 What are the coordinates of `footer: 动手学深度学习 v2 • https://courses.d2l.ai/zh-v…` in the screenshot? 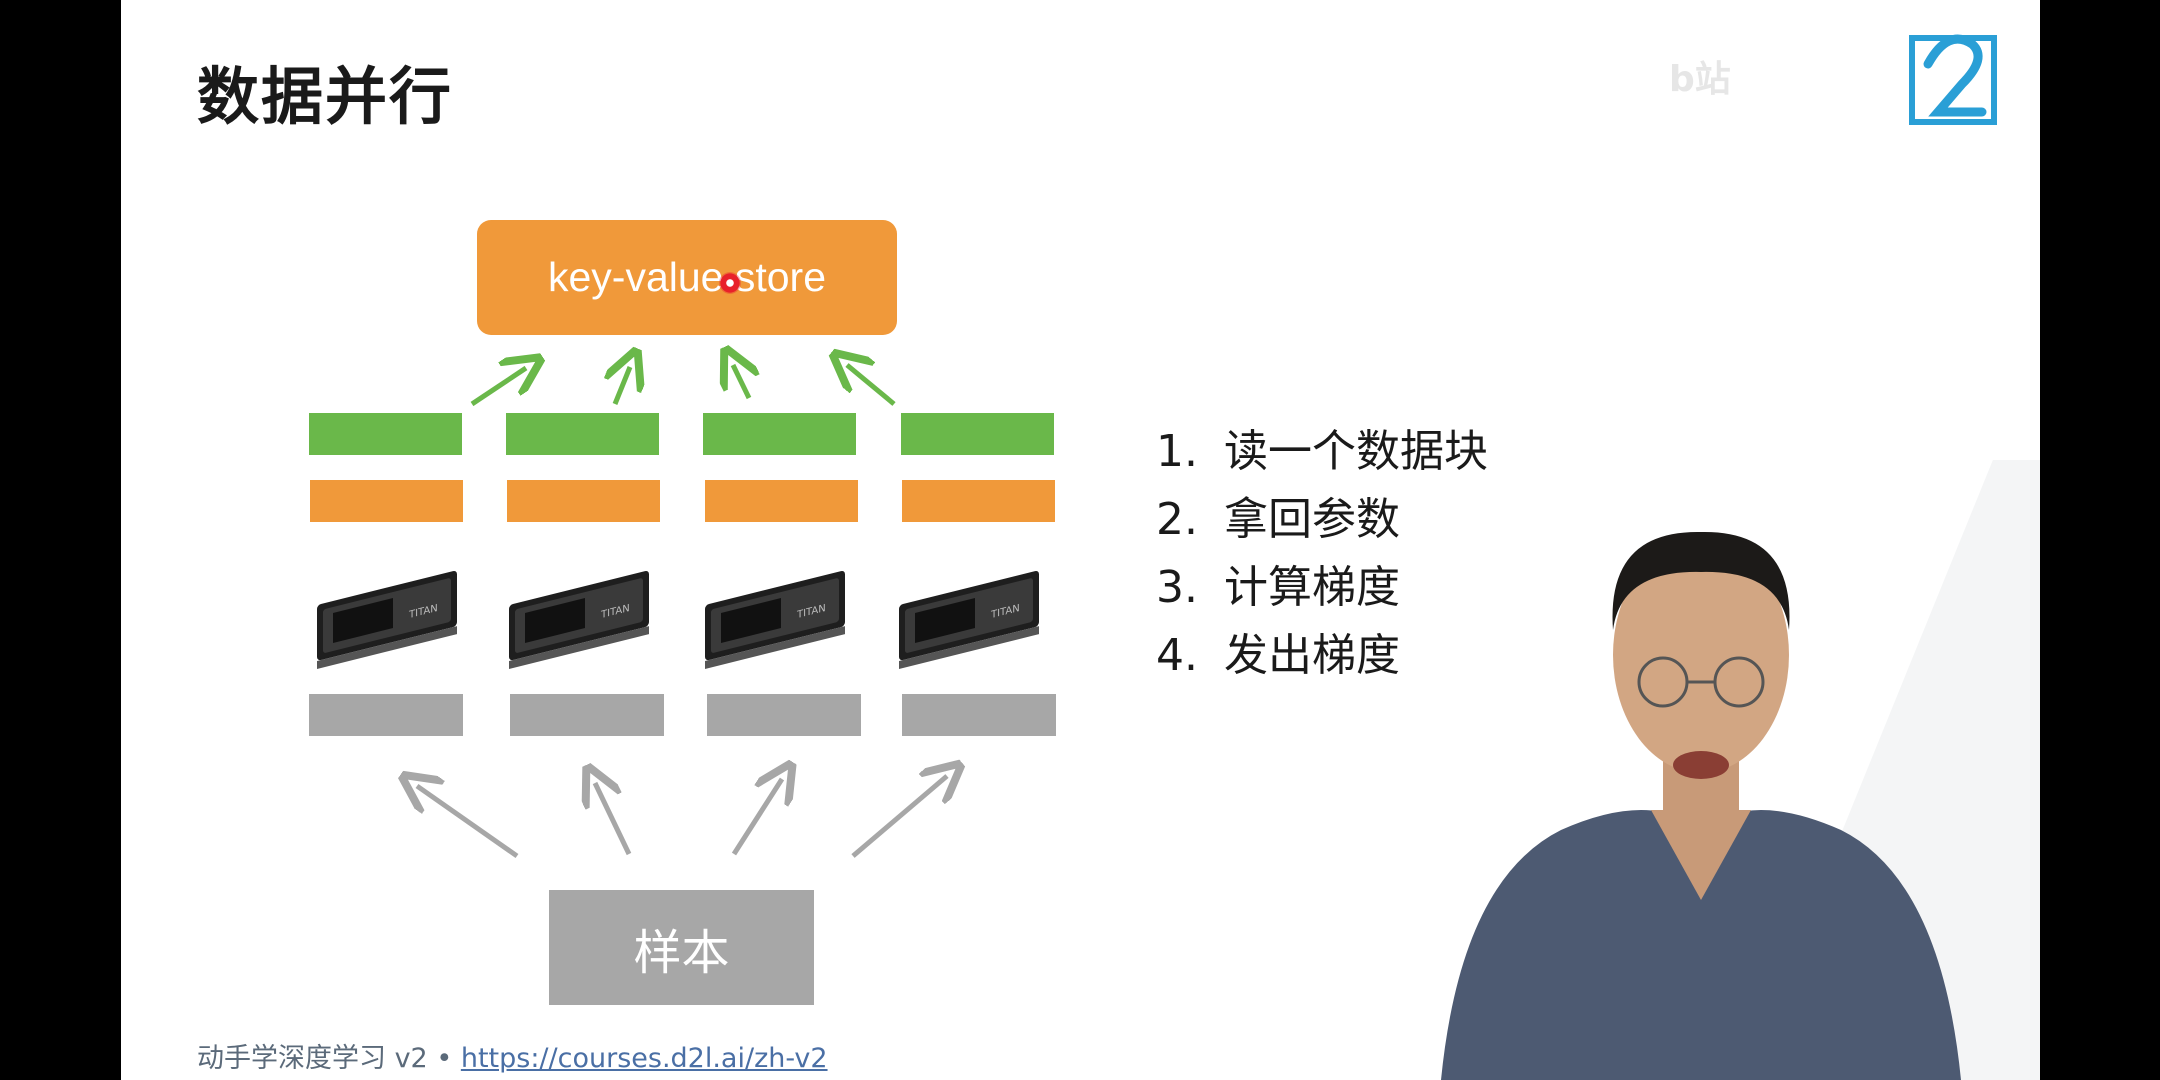 It's located at (512, 1055).